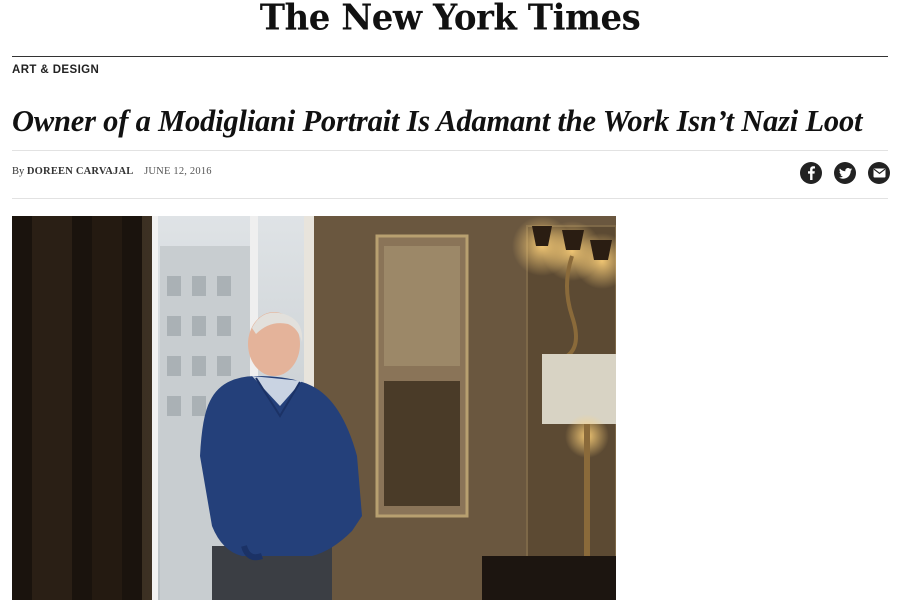  I want to click on byline-divider, so click(450, 198).